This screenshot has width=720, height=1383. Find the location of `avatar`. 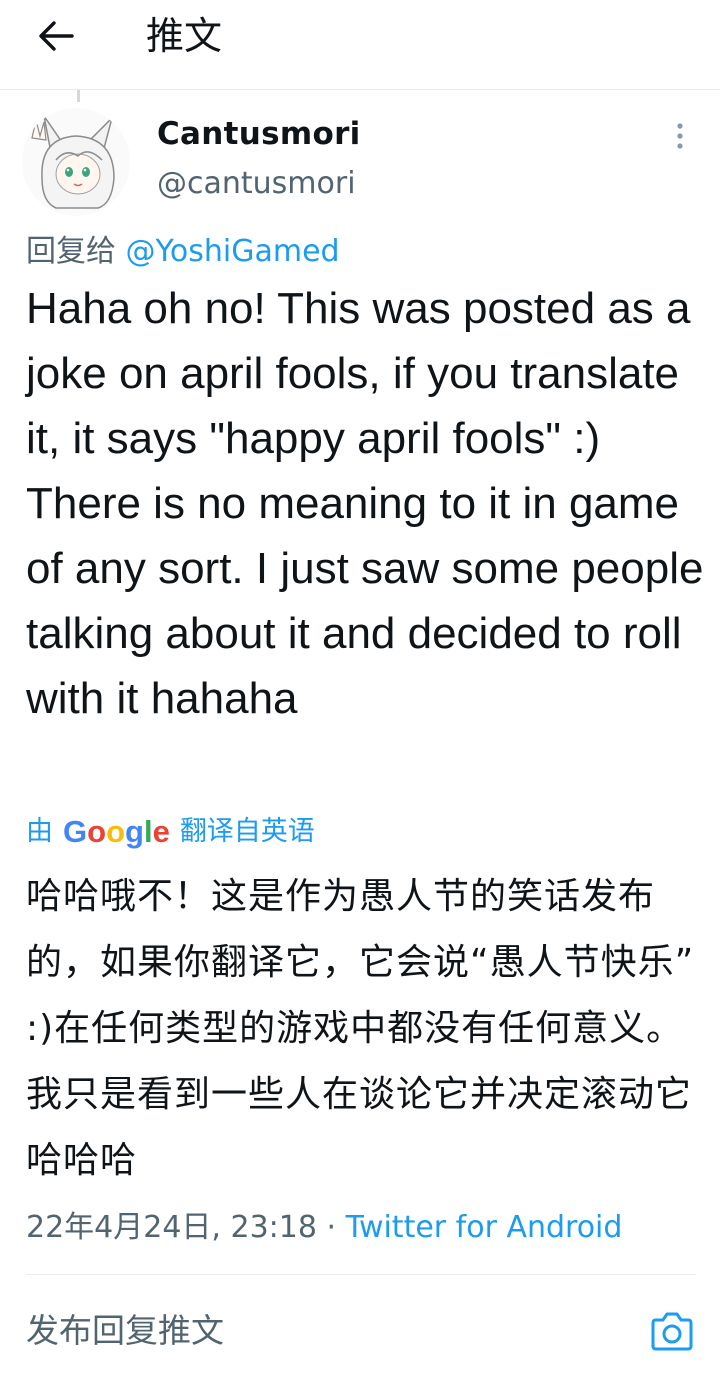

avatar is located at coordinates (76, 162).